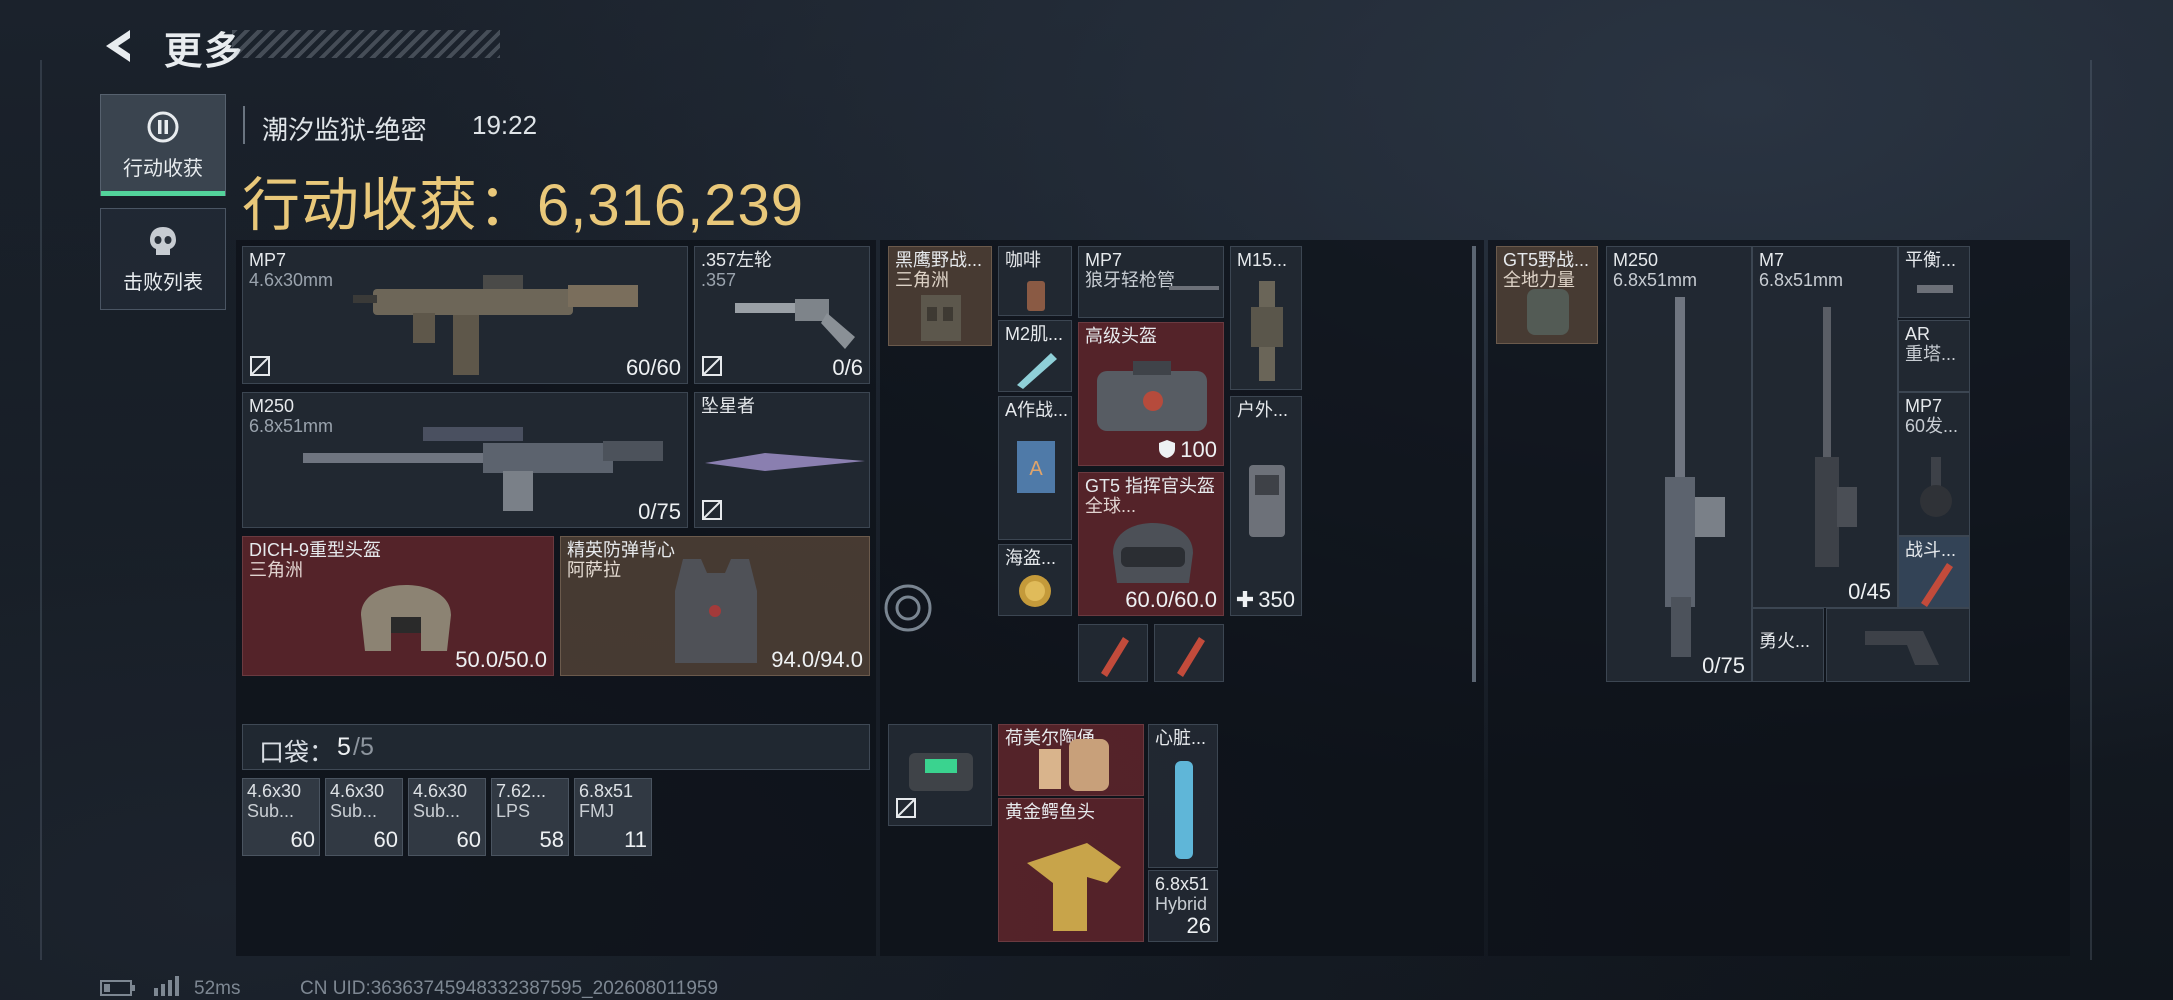 This screenshot has height=1000, width=2173. What do you see at coordinates (782, 315) in the screenshot?
I see `weapon-slot-sidearm: .357左轮 .357 0/6` at bounding box center [782, 315].